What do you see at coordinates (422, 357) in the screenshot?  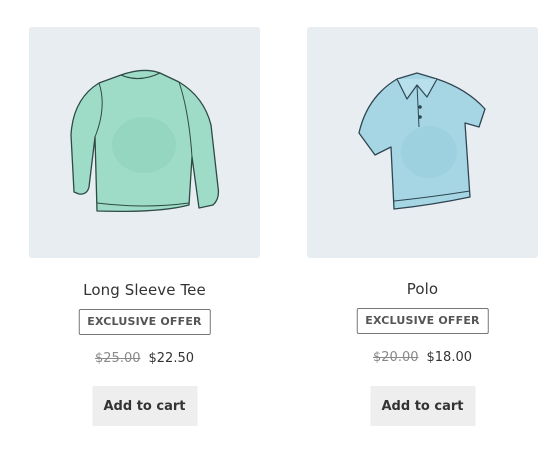 I see `product-price: $20.00 $18.00` at bounding box center [422, 357].